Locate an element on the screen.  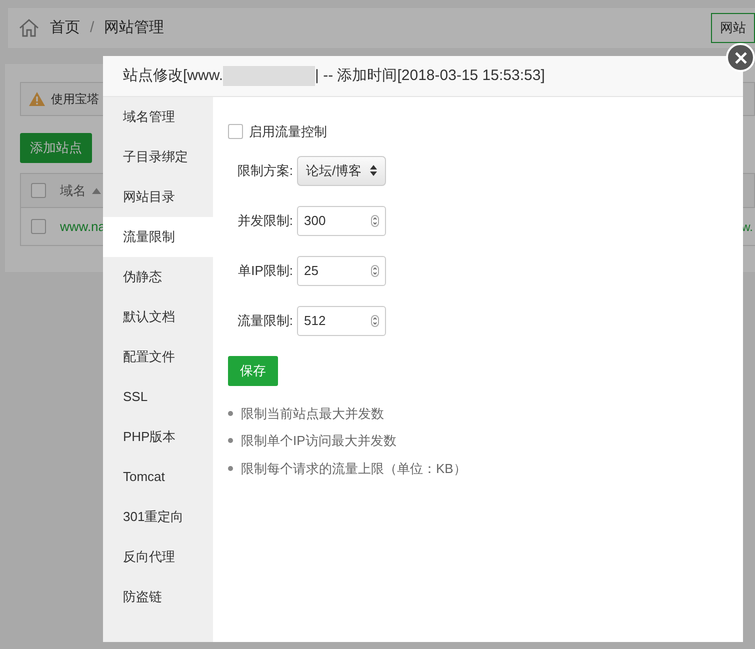
sidebar-tab: PHP版本 is located at coordinates (158, 437).